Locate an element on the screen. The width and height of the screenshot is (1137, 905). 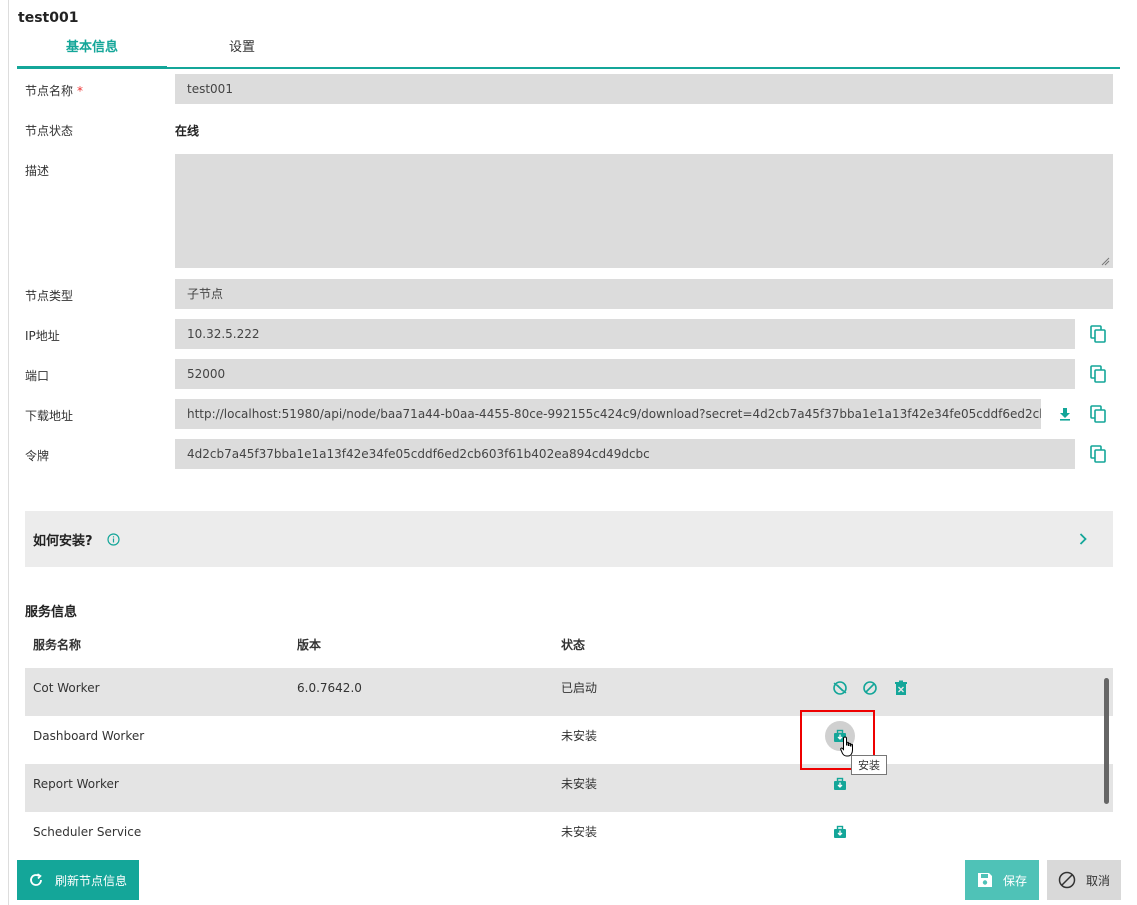
token-label: 令牌 is located at coordinates (37, 456).